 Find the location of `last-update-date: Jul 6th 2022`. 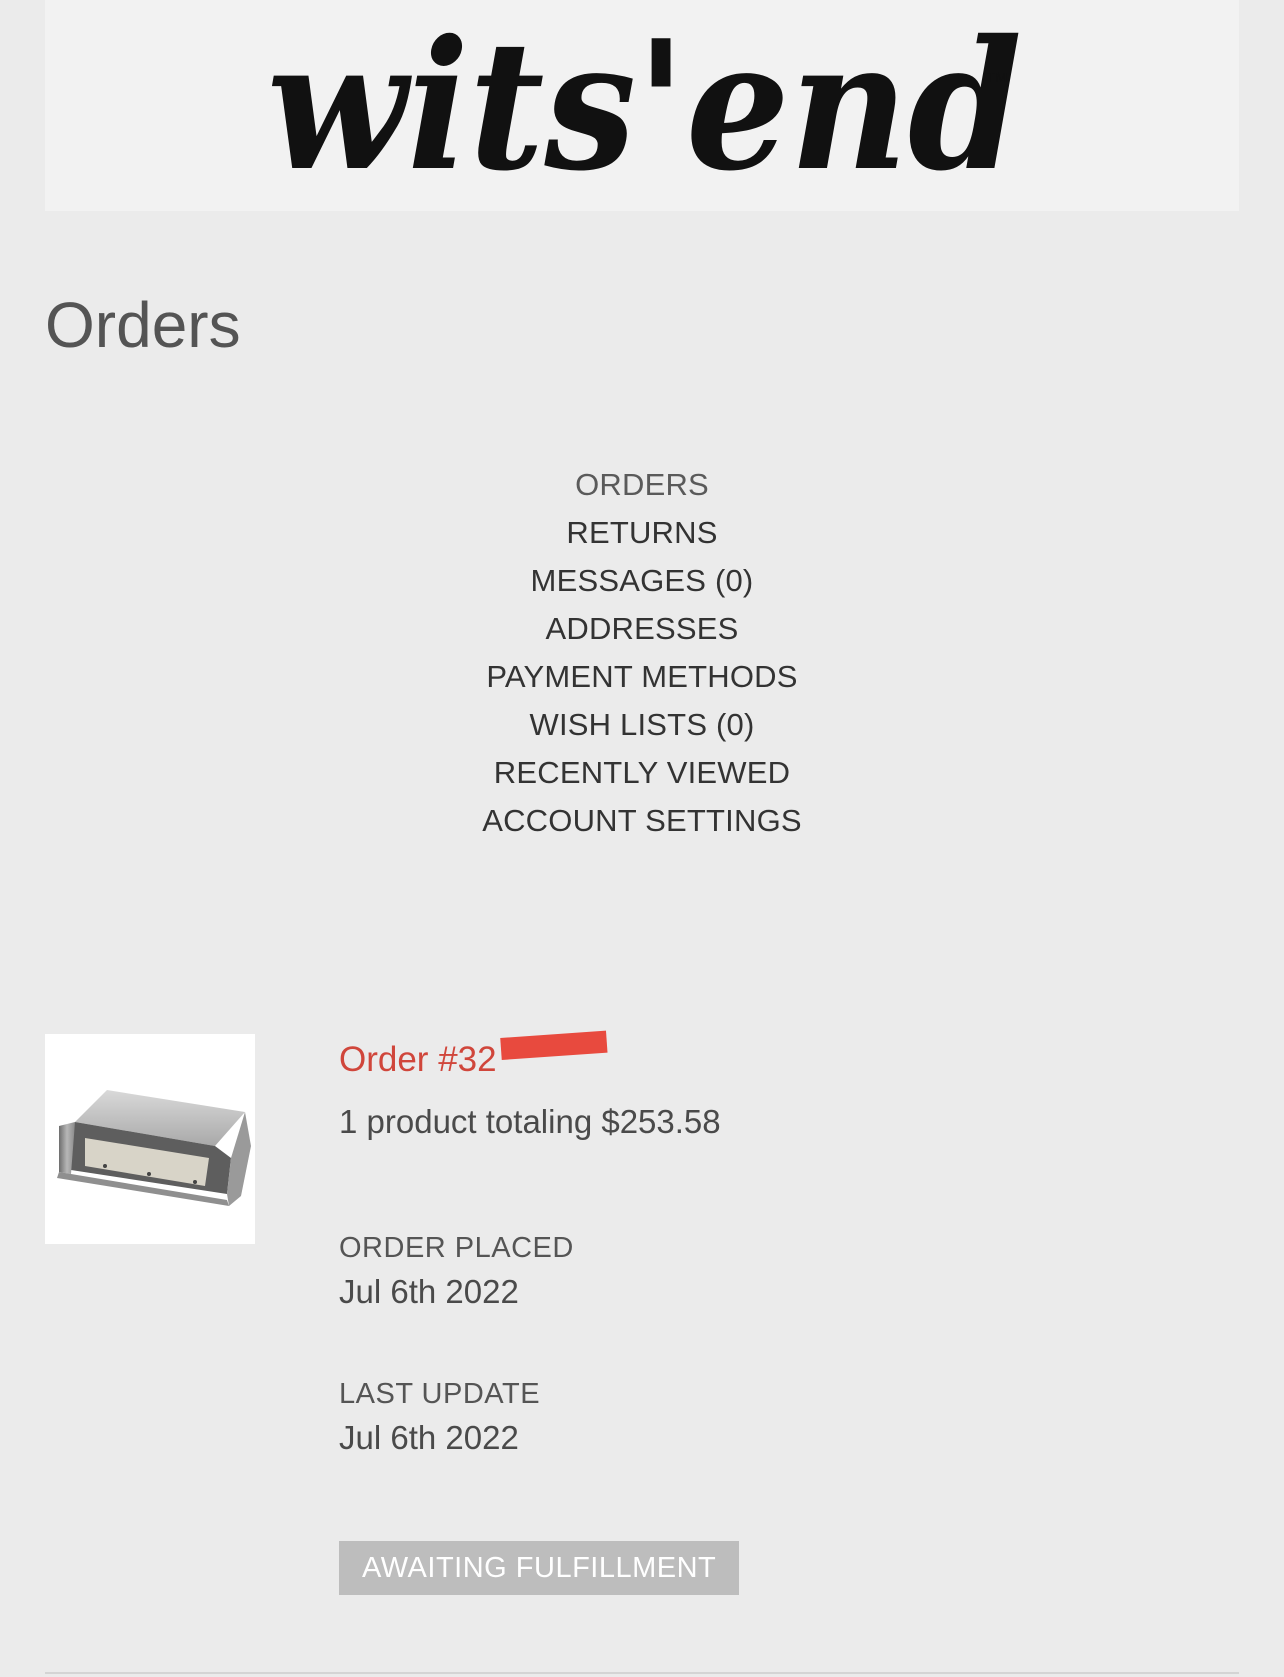

last-update-date: Jul 6th 2022 is located at coordinates (429, 1437).